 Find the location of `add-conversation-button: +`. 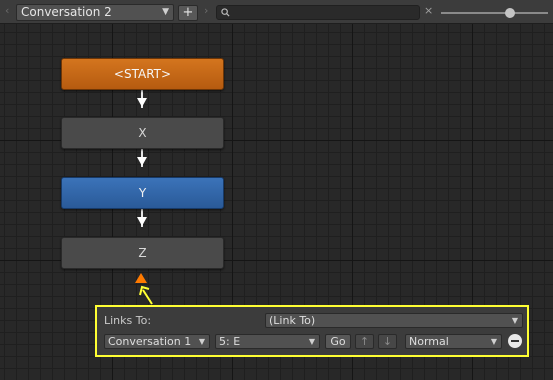

add-conversation-button: + is located at coordinates (188, 13).